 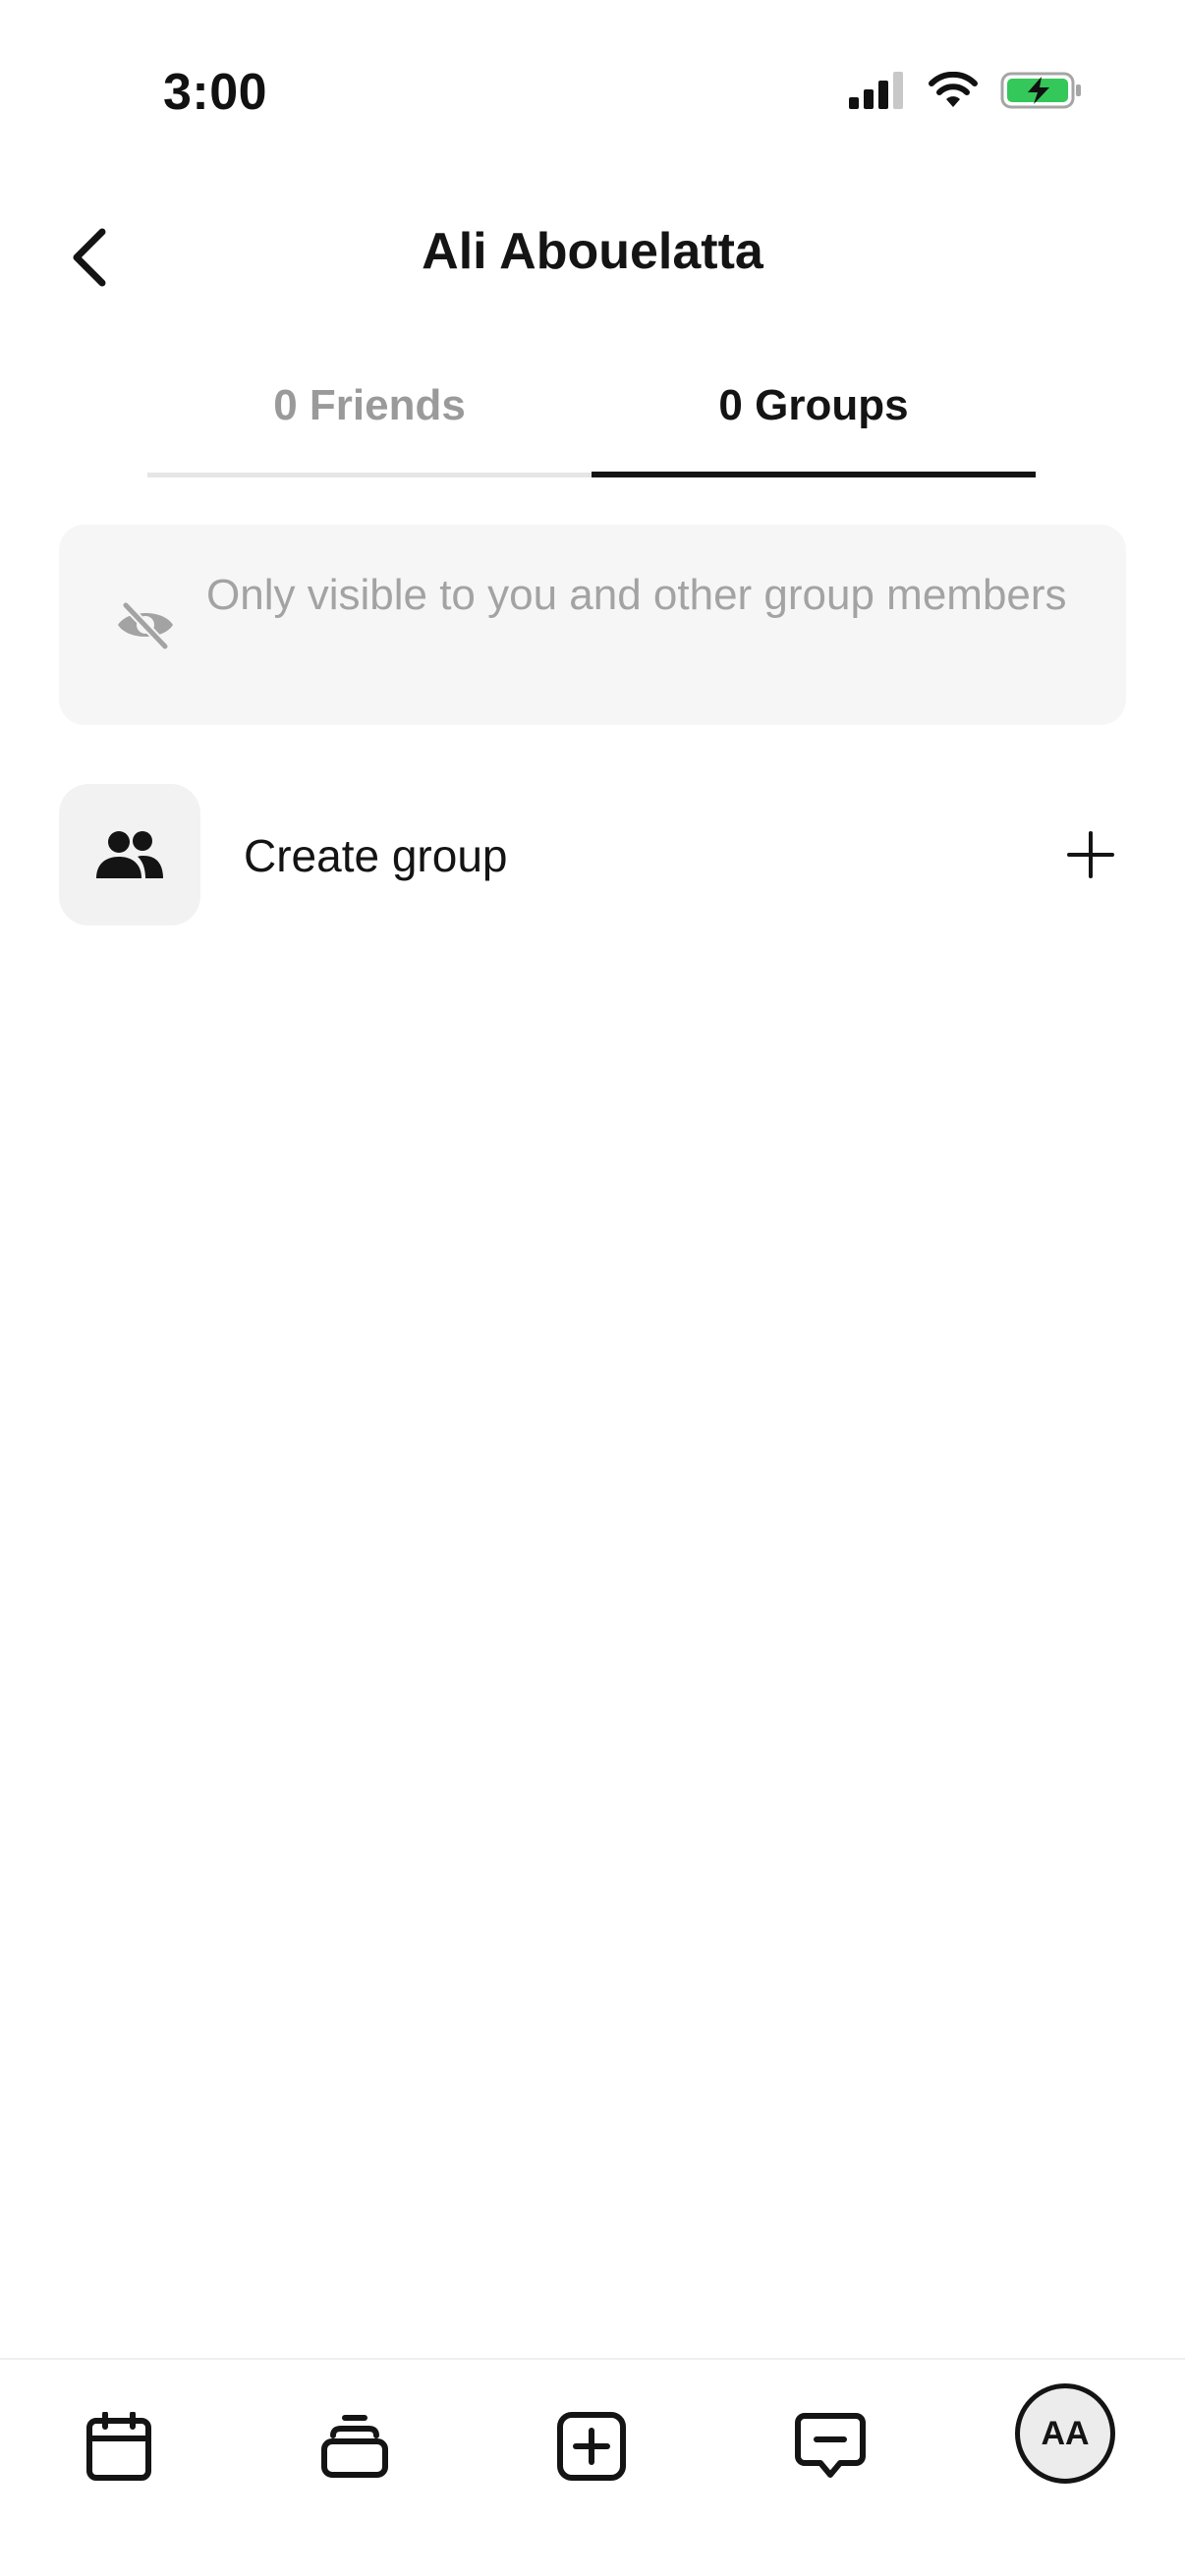 What do you see at coordinates (146, 625) in the screenshot?
I see `eye-off-icon` at bounding box center [146, 625].